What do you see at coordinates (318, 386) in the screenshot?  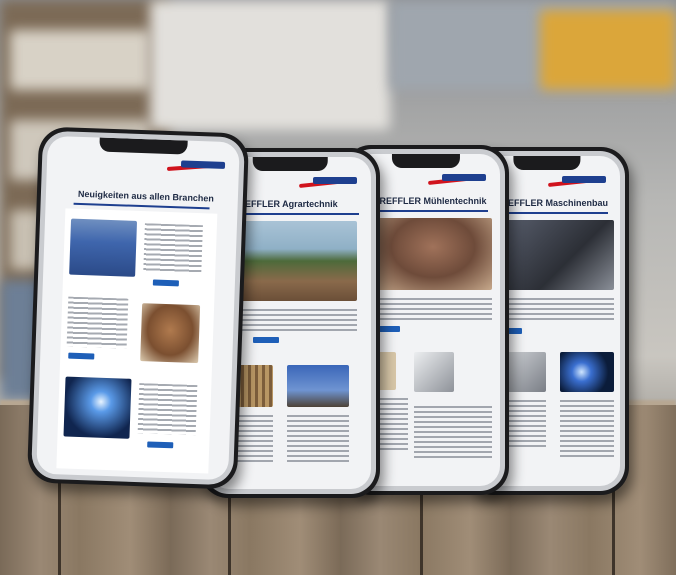 I see `hall-construction-image` at bounding box center [318, 386].